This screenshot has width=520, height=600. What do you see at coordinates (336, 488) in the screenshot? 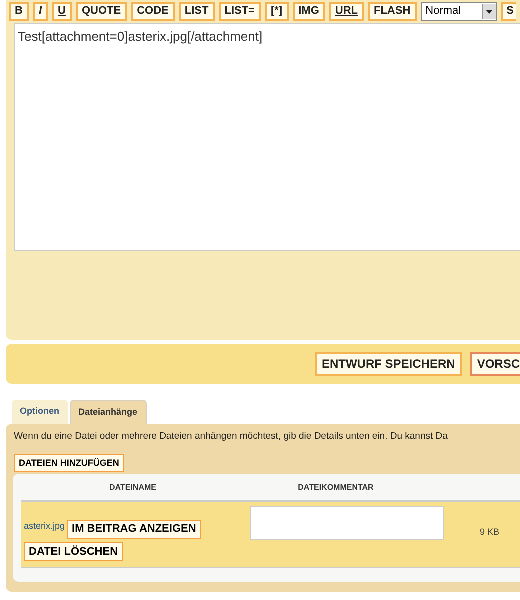
I see `column-header: DATEIKOMMENTAR` at bounding box center [336, 488].